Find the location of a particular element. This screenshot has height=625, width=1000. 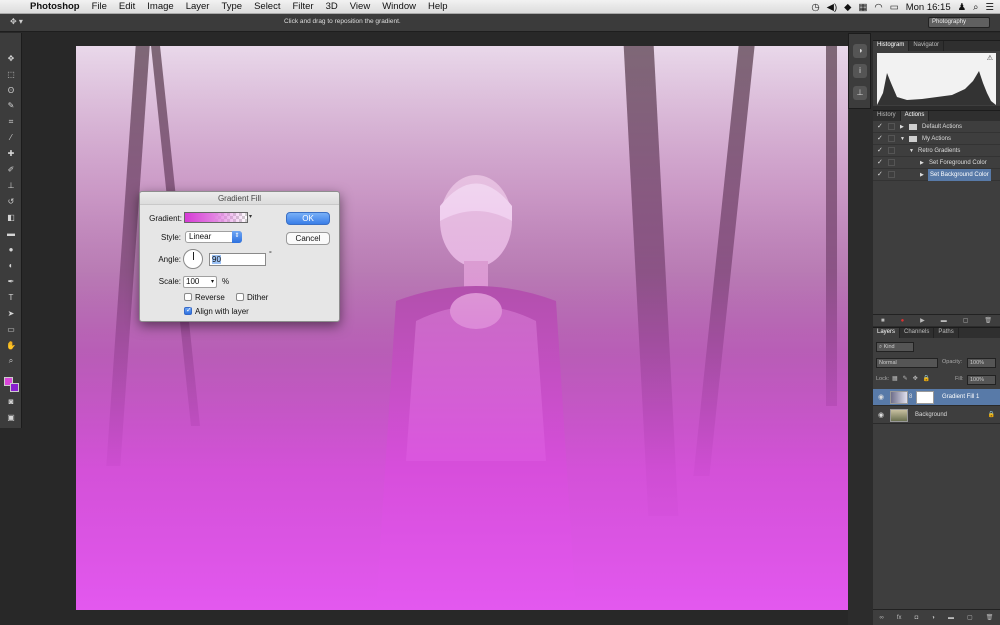

tab-navigator: Navigator is located at coordinates (927, 46).